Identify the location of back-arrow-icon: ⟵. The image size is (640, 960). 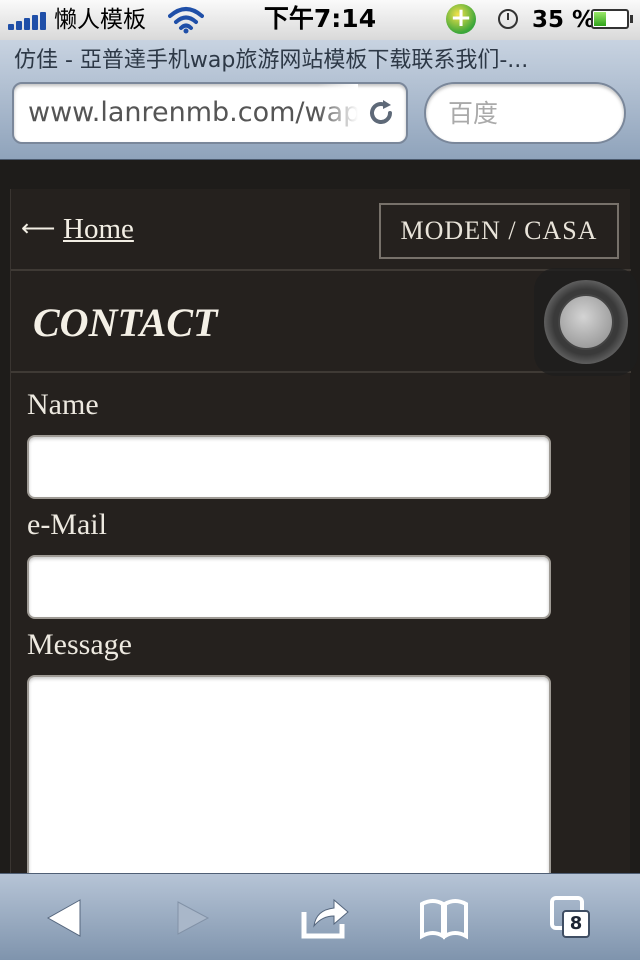
(38, 229).